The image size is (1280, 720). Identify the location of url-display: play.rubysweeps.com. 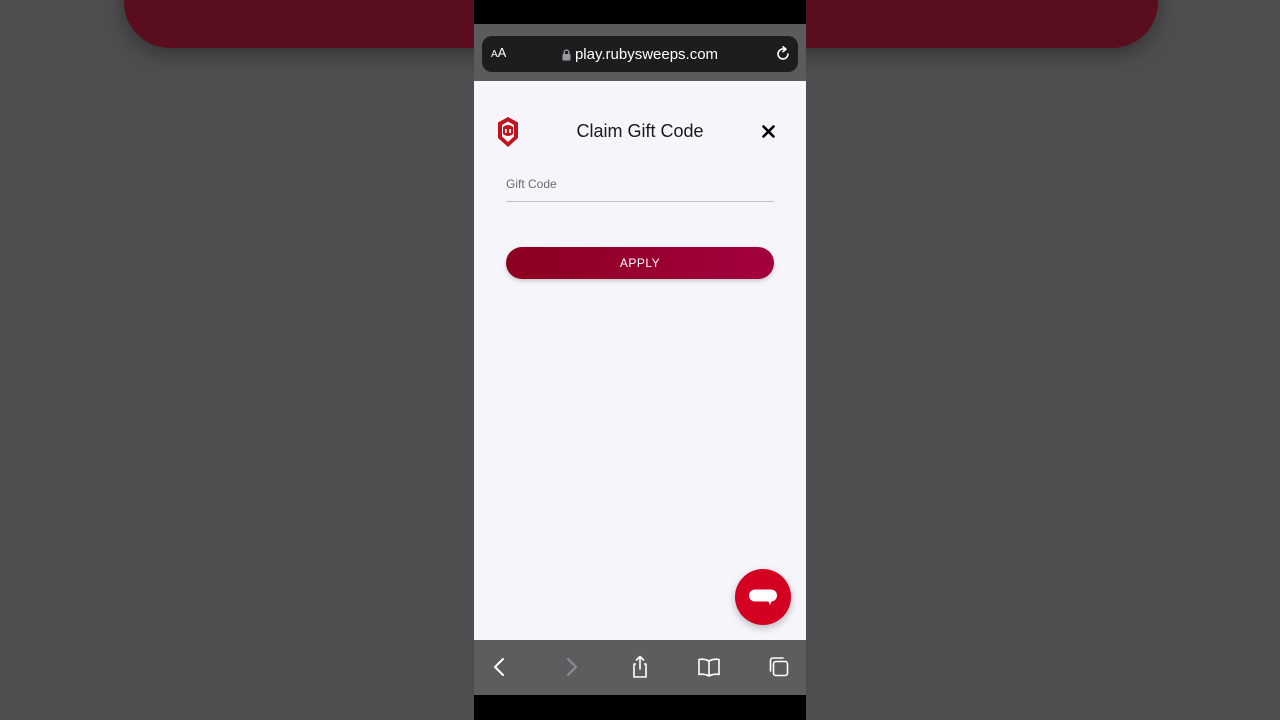
(640, 53).